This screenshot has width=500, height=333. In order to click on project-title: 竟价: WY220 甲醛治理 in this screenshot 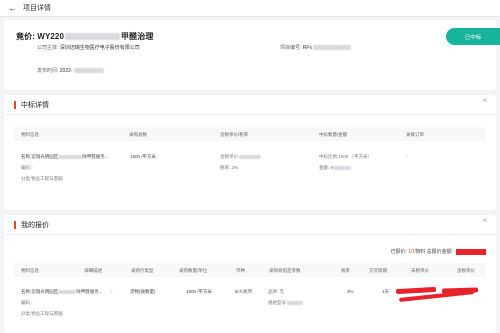, I will do `click(84, 36)`.